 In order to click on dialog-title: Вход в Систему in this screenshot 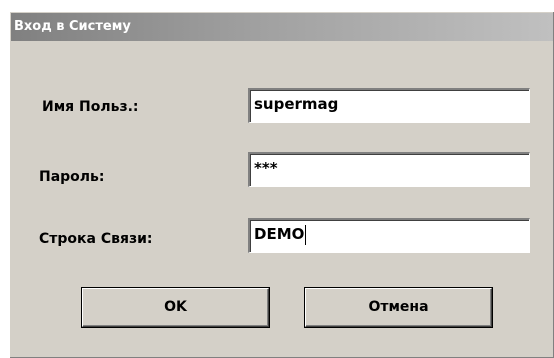, I will do `click(282, 27)`.